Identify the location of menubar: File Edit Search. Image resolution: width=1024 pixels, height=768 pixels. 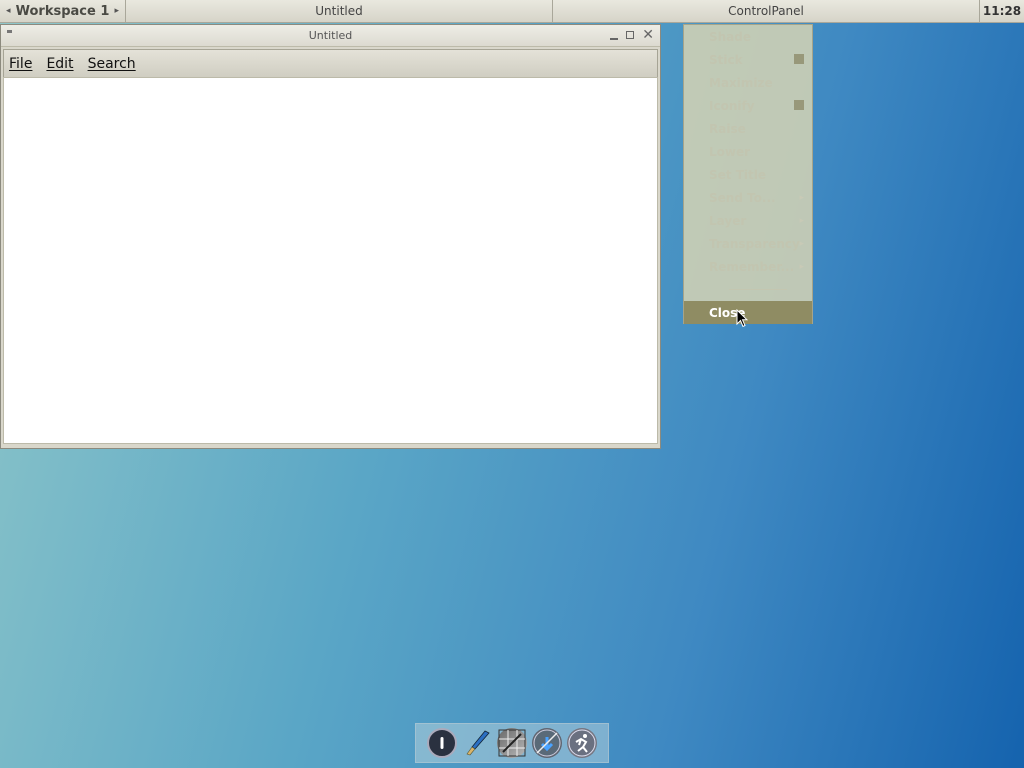
(330, 64).